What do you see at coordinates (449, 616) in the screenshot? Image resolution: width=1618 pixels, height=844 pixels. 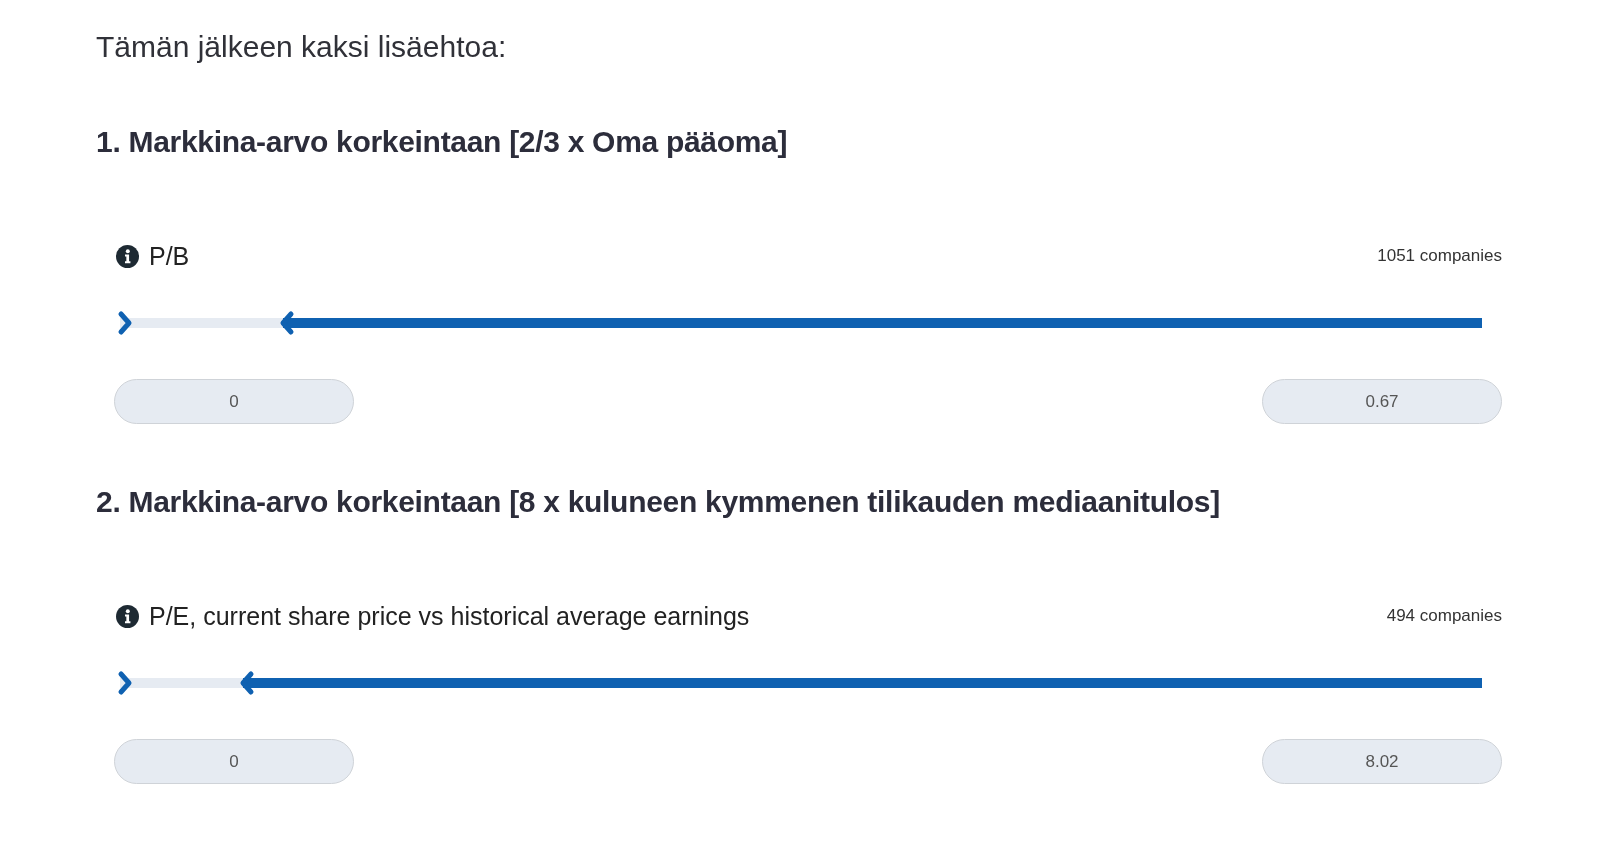 I see `filter-label: P/E, current share price vs historical average earnings` at bounding box center [449, 616].